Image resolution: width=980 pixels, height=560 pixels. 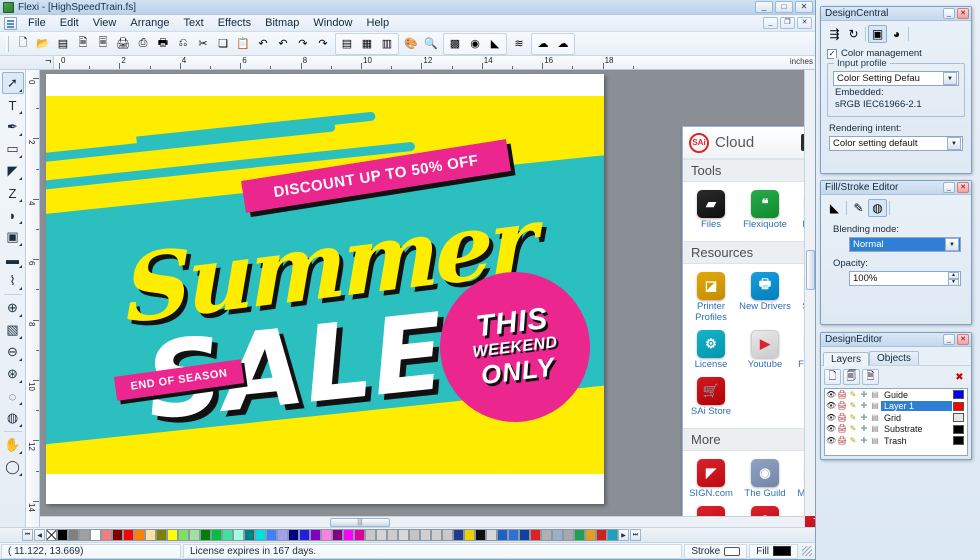 What do you see at coordinates (12, 83) in the screenshot?
I see `select-tool: ➚` at bounding box center [12, 83].